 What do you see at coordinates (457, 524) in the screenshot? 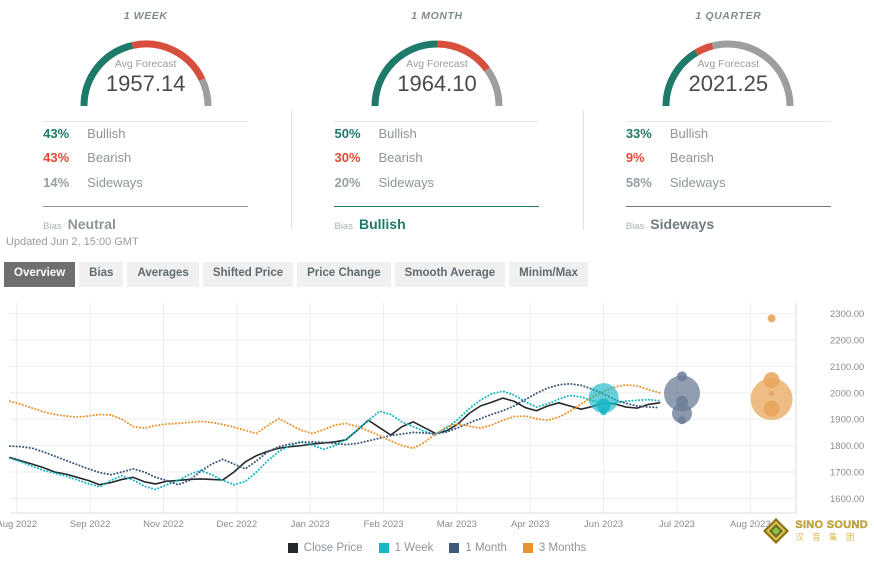
I see `chart-xtick-label: Mar 2023` at bounding box center [457, 524].